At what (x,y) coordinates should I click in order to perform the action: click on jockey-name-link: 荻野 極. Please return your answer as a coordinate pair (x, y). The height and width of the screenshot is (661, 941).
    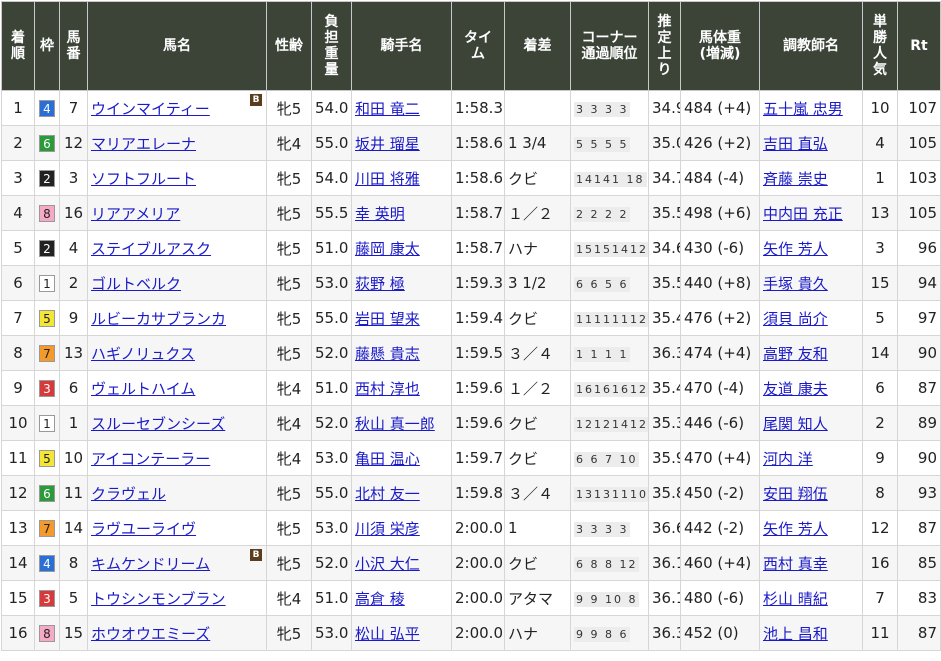
    Looking at the image, I should click on (380, 284).